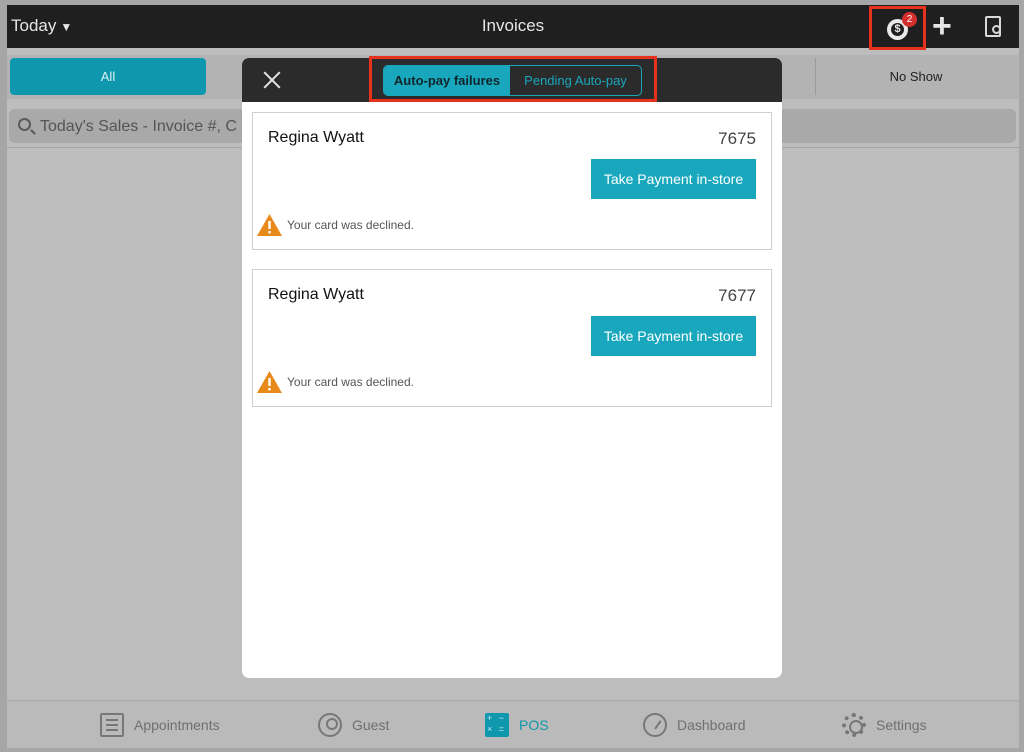  I want to click on invoice-number: 7675, so click(737, 138).